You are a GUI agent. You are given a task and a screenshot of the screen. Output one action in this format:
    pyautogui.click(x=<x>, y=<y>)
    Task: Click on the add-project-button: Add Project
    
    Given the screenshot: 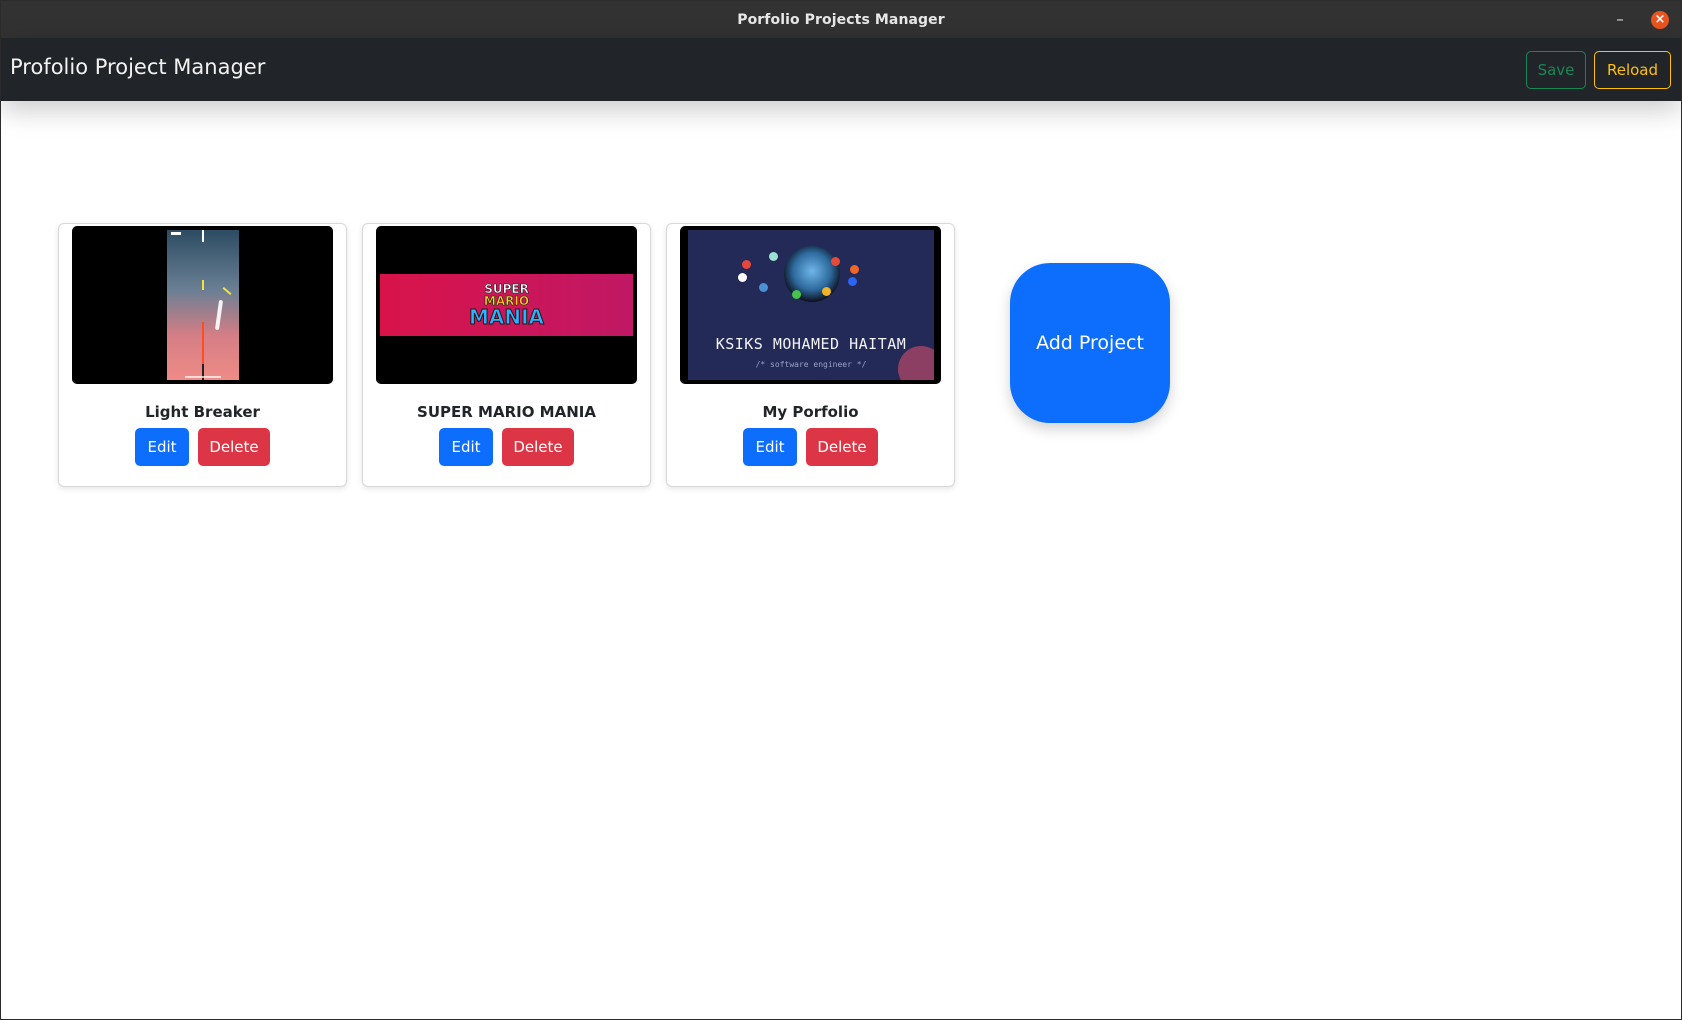 What is the action you would take?
    pyautogui.click(x=1090, y=343)
    